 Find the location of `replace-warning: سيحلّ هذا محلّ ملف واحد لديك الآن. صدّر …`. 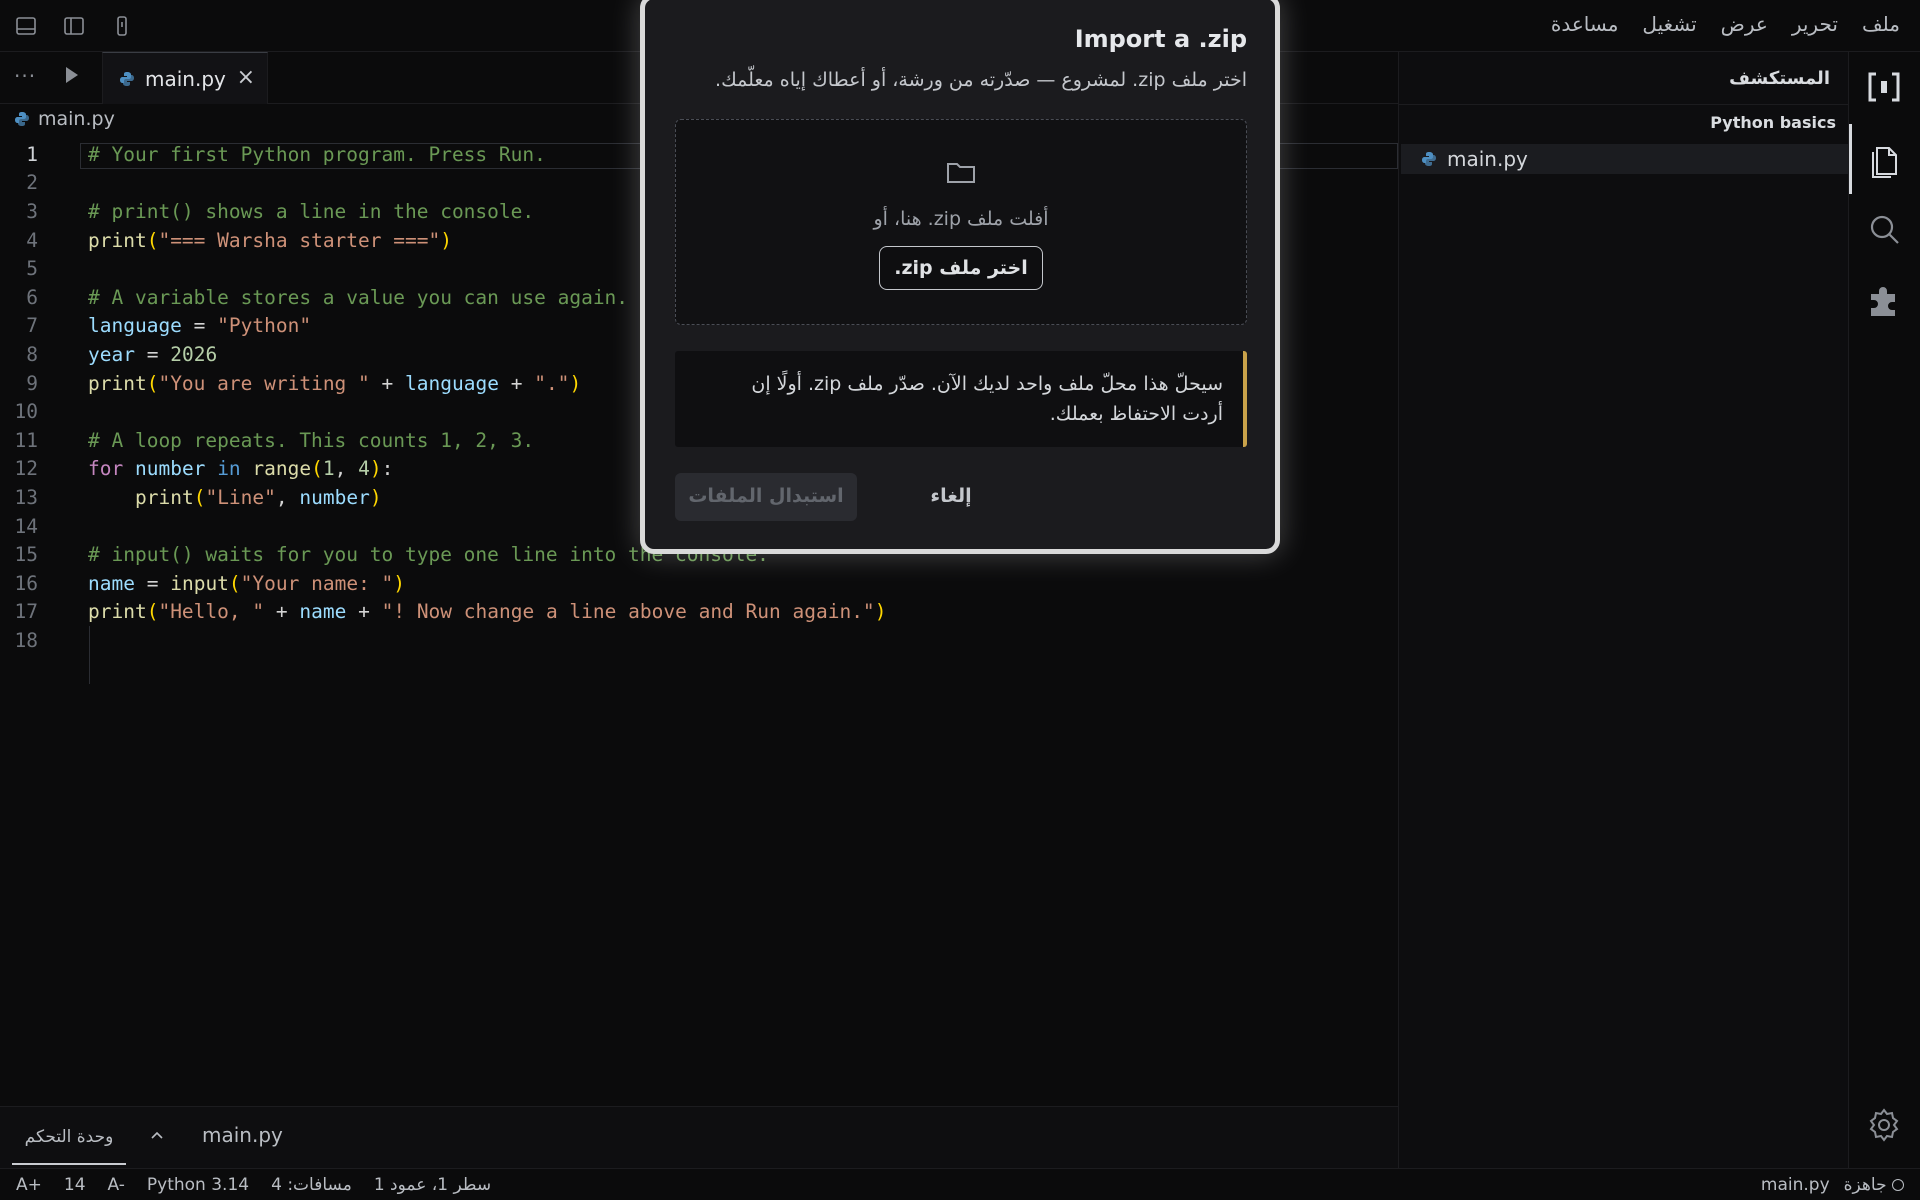

replace-warning: سيحلّ هذا محلّ ملف واحد لديك الآن. صدّر … is located at coordinates (961, 399).